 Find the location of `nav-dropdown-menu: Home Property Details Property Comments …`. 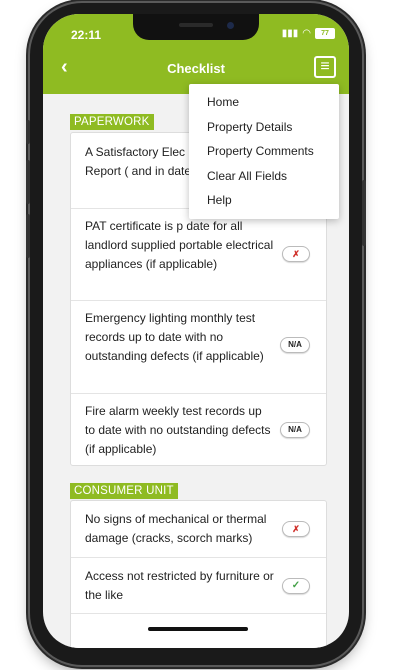

nav-dropdown-menu: Home Property Details Property Comments … is located at coordinates (264, 151).